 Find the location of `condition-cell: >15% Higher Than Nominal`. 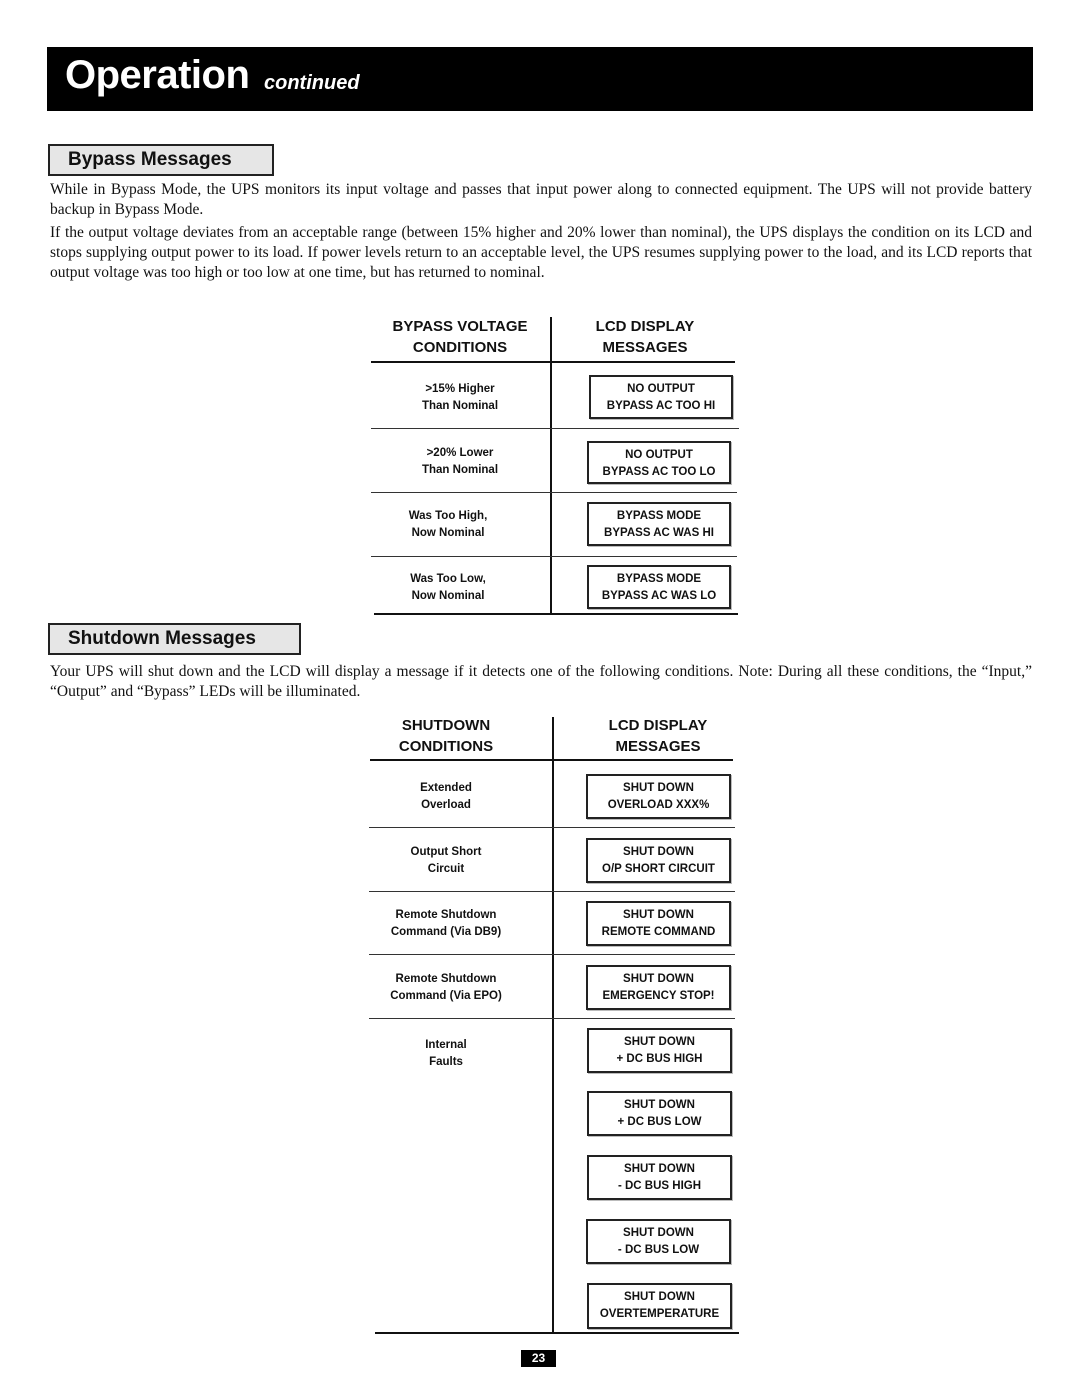

condition-cell: >15% Higher Than Nominal is located at coordinates (460, 398).